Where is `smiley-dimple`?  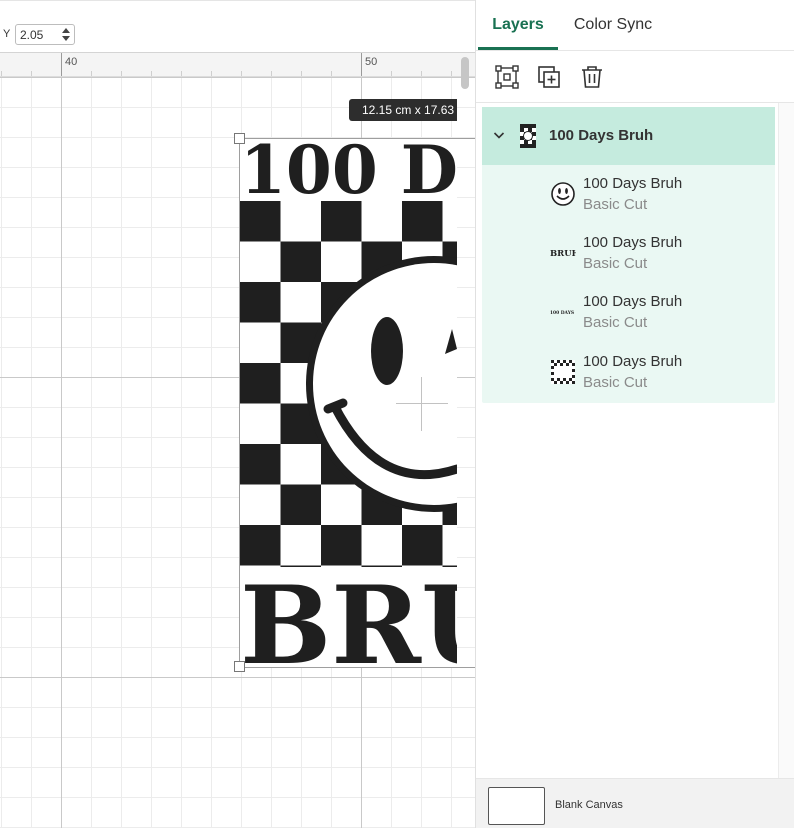 smiley-dimple is located at coordinates (335, 406).